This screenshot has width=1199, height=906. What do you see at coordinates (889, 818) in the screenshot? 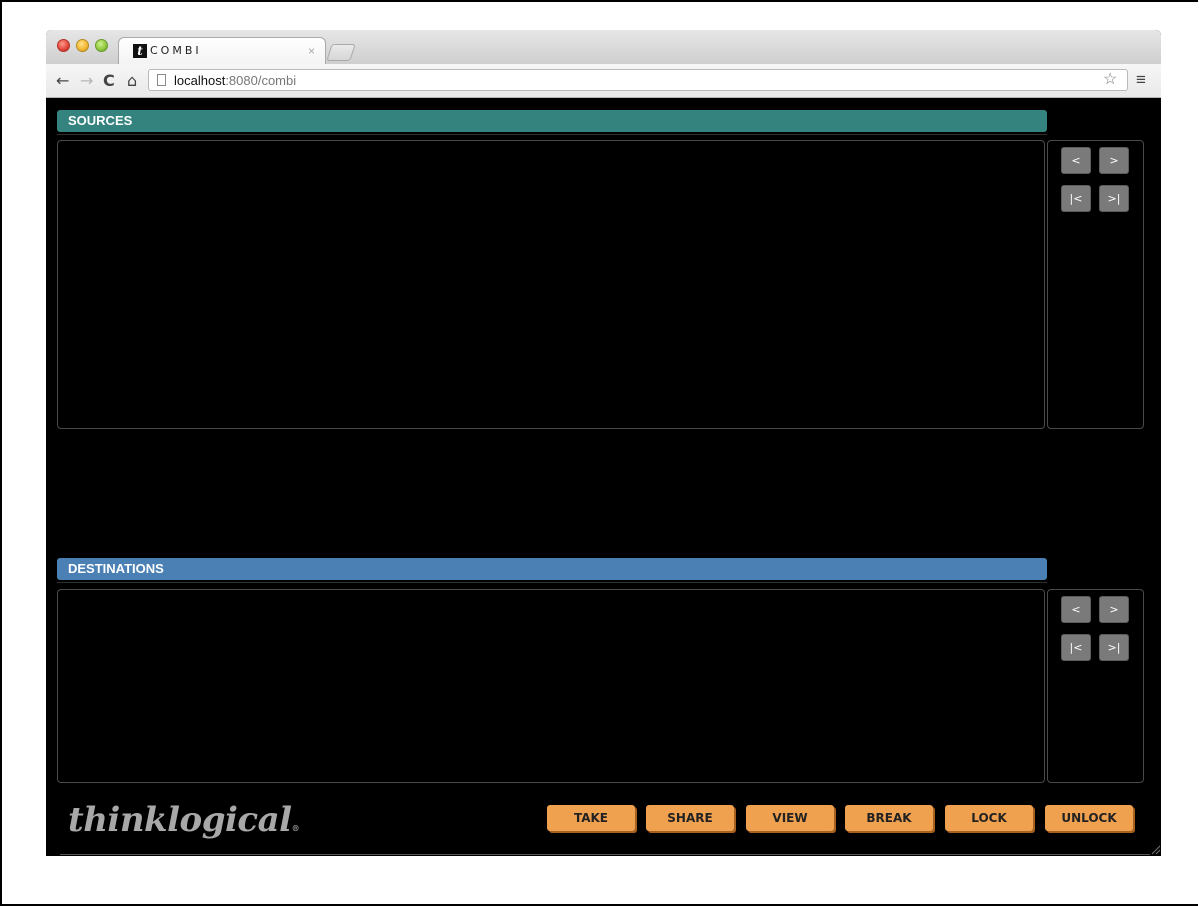
I see `break-button: BREAK` at bounding box center [889, 818].